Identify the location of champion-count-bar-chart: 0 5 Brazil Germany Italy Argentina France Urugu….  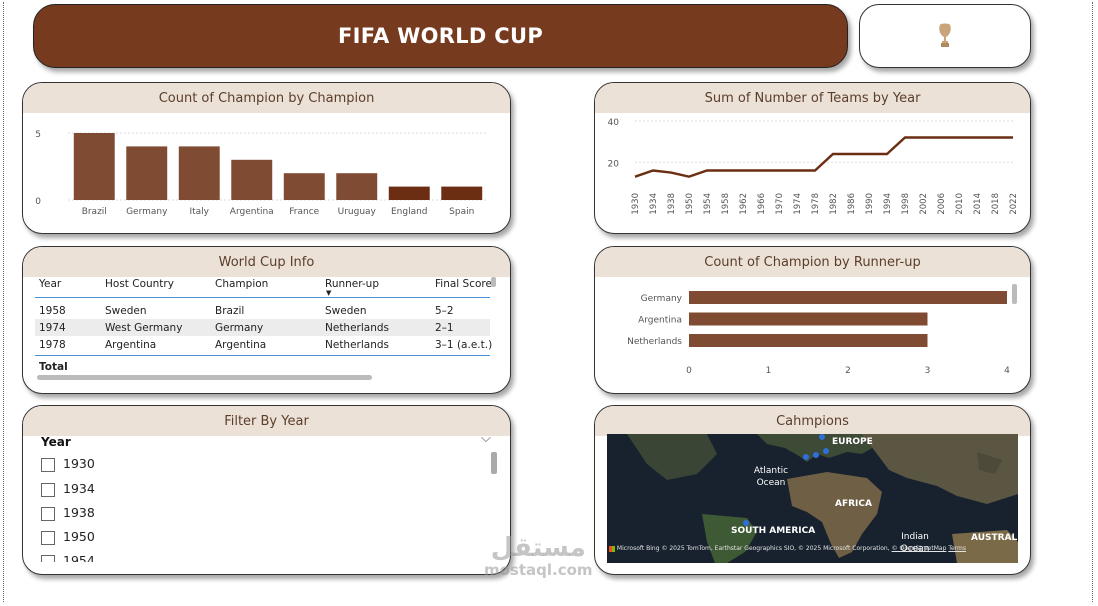
(266, 173).